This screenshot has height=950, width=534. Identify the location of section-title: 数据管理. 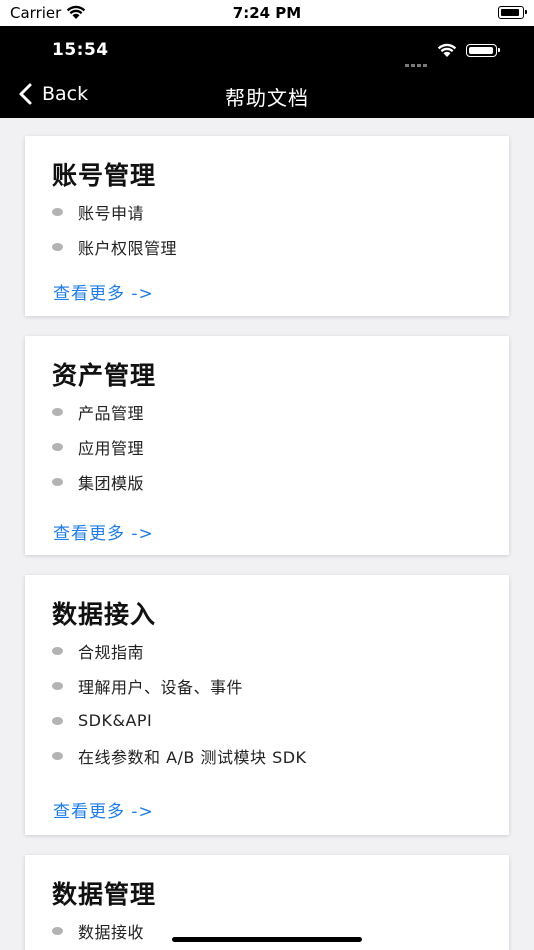
(104, 894).